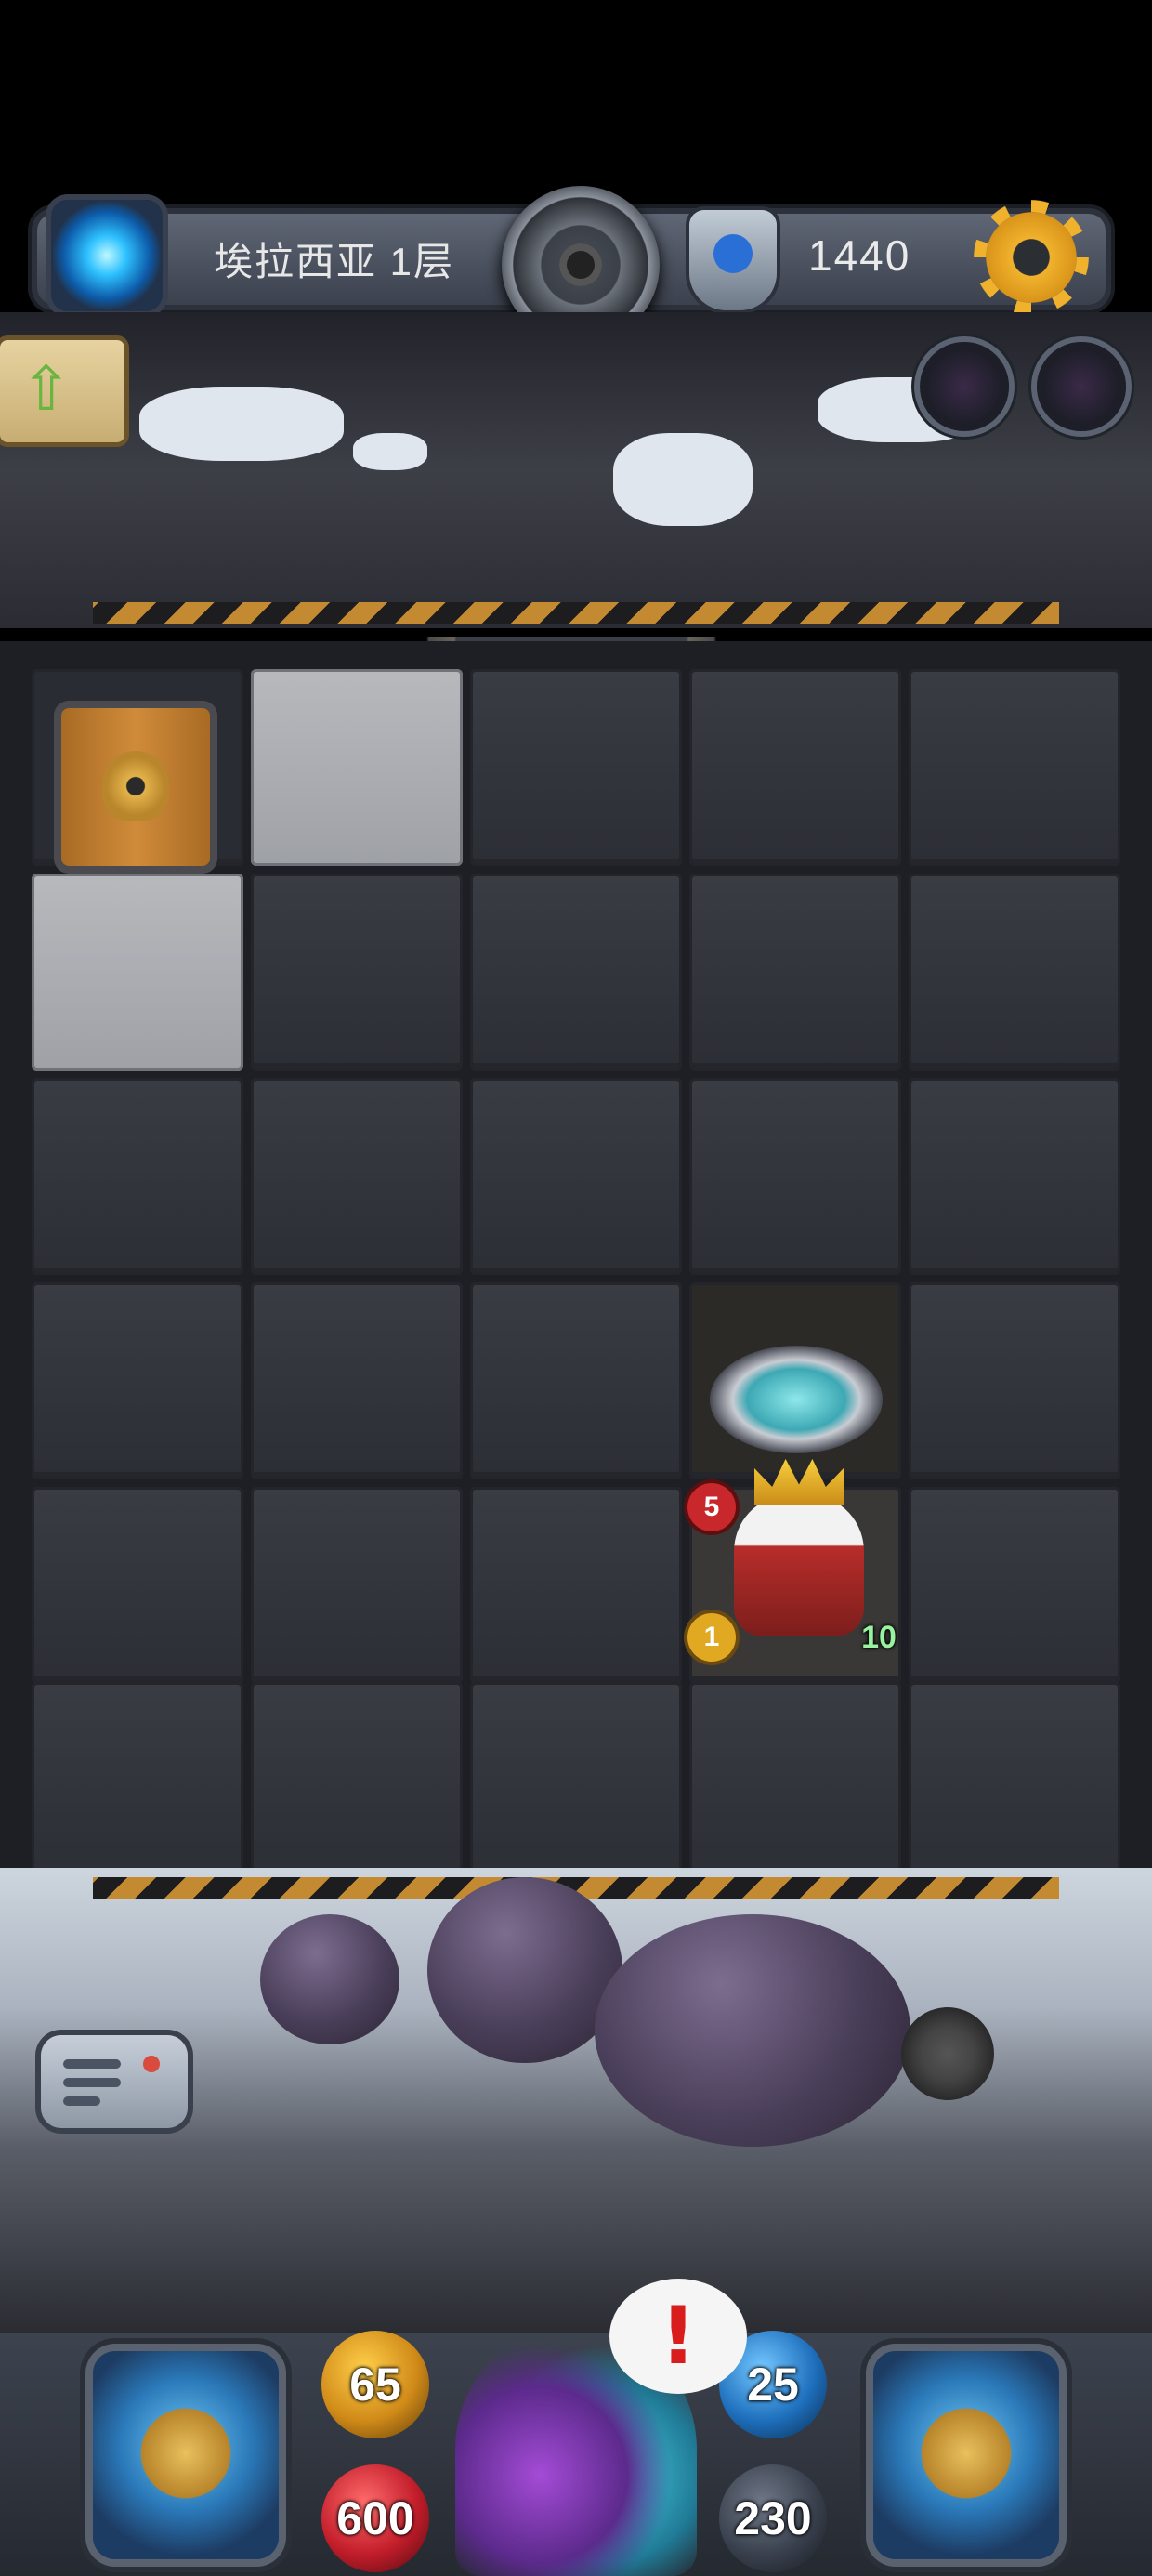 This screenshot has height=2576, width=1152. I want to click on enemy-hp-badge: 10, so click(879, 1637).